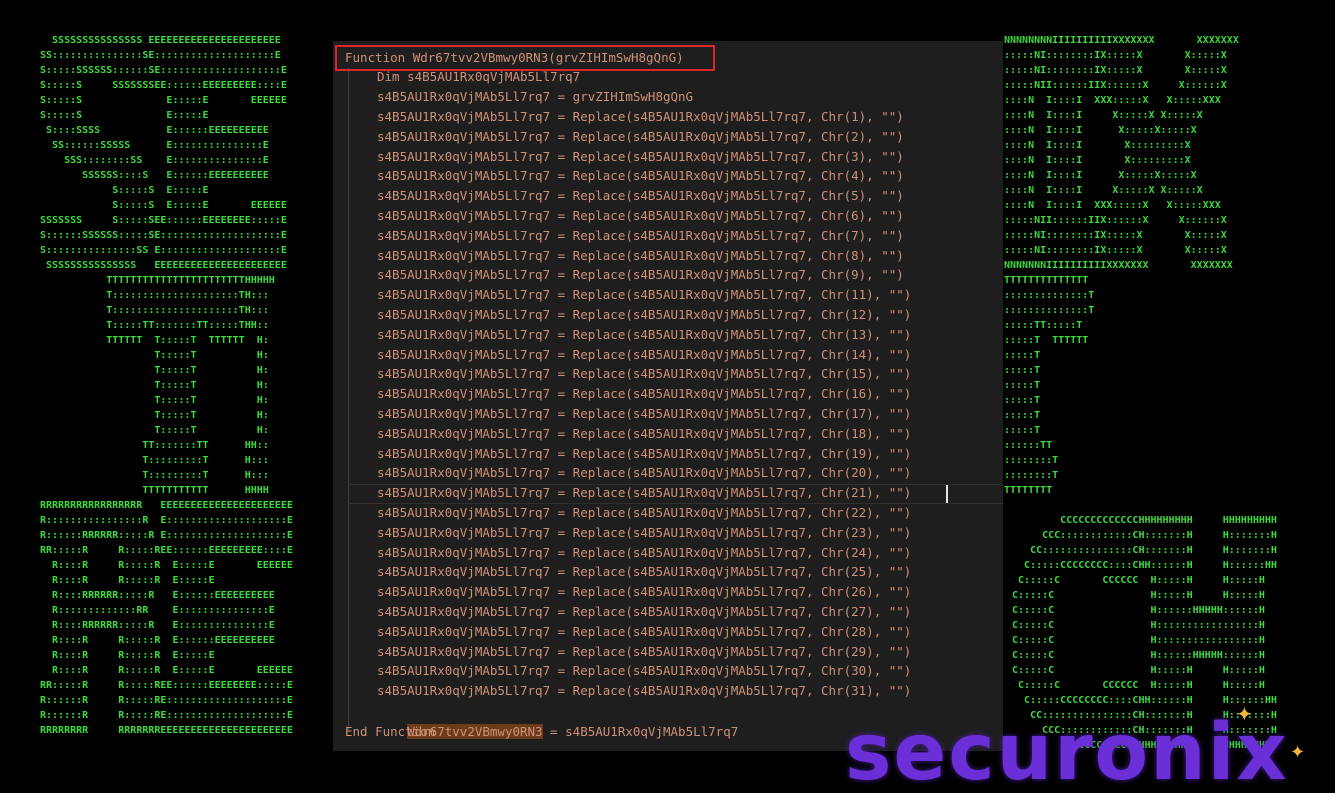 This screenshot has height=793, width=1335. Describe the element at coordinates (640, 731) in the screenshot. I see `return-assignment: = s4B5AU1Rx0qVjMAb5Ll7rq7` at that location.